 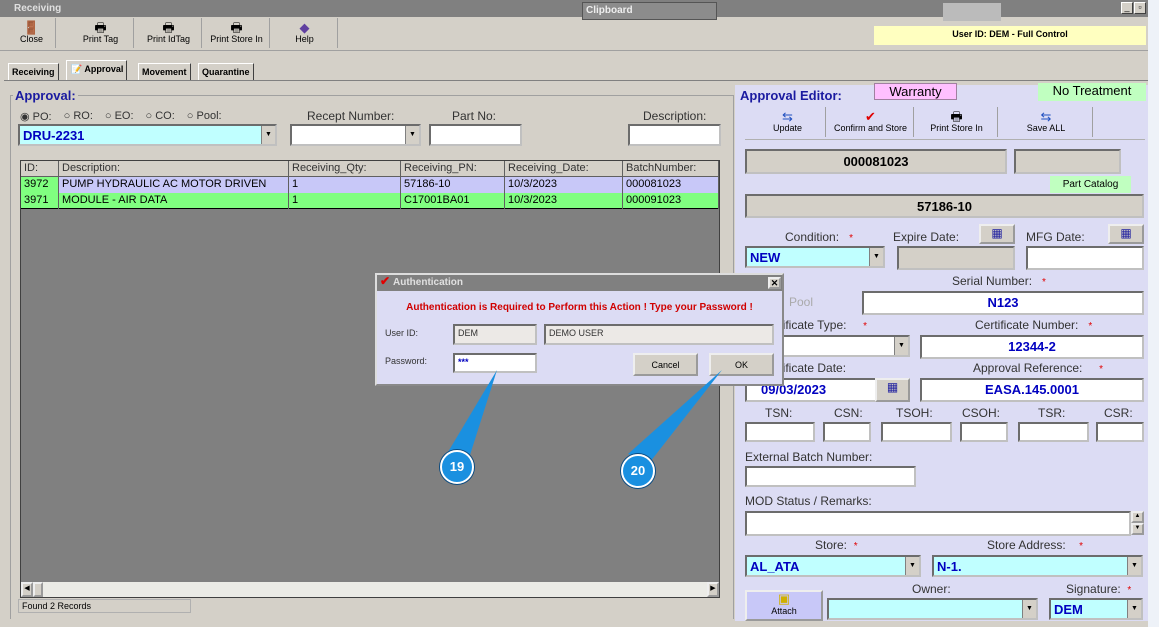 What do you see at coordinates (638, 471) in the screenshot?
I see `callout-badge-20: 20` at bounding box center [638, 471].